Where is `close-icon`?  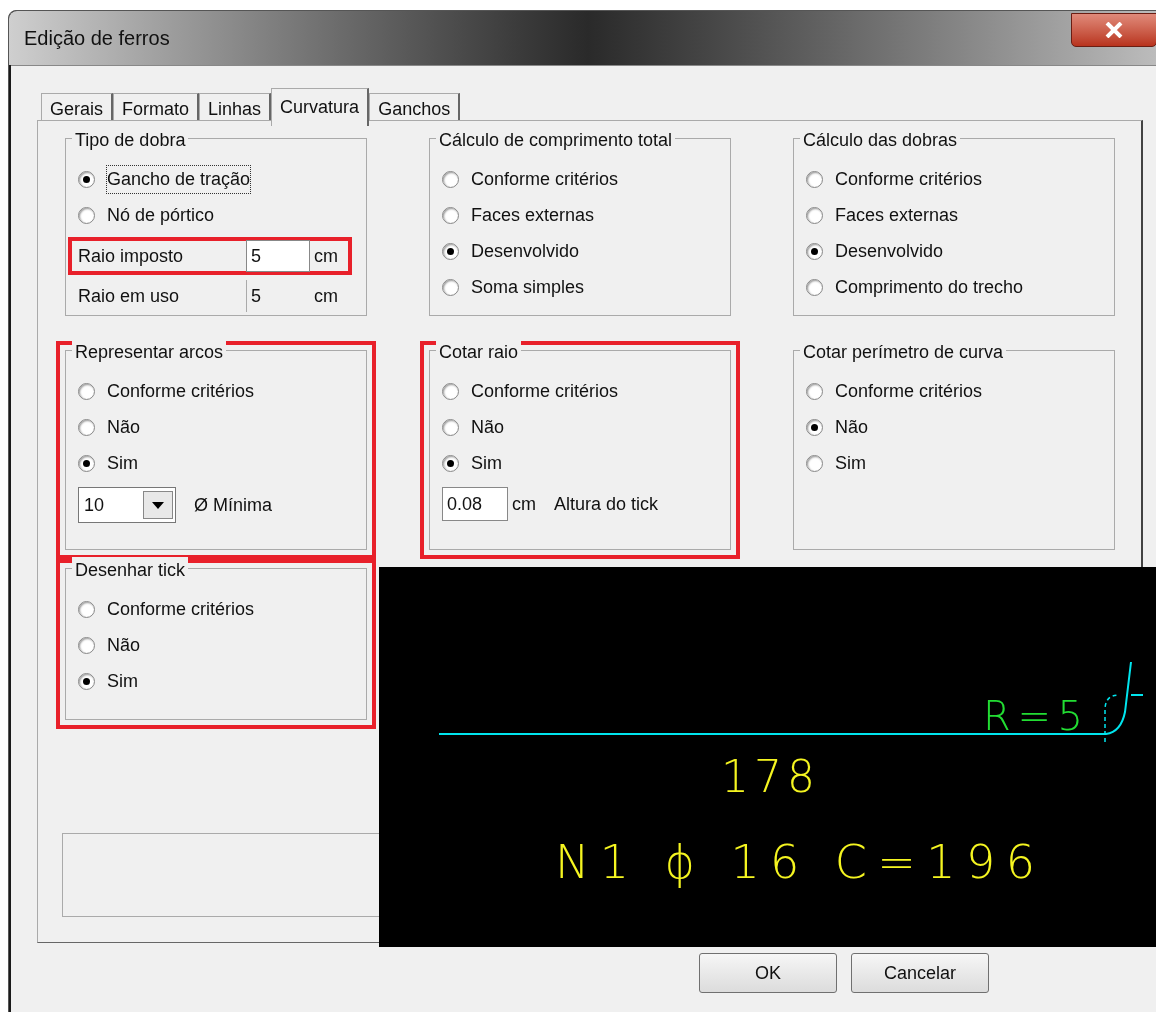
close-icon is located at coordinates (1114, 30).